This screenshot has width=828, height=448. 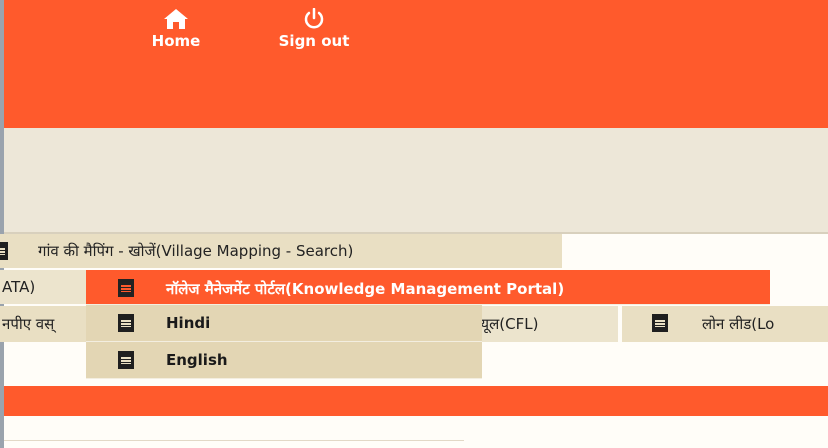 What do you see at coordinates (43, 287) in the screenshot?
I see `menu-item-data: ATA)` at bounding box center [43, 287].